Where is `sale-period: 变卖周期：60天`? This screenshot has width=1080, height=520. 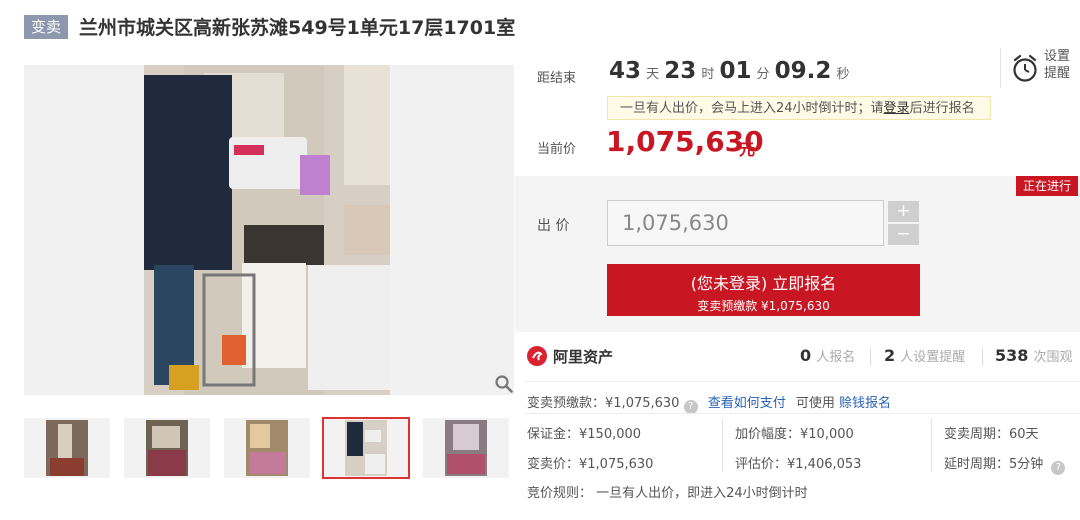 sale-period: 变卖周期：60天 is located at coordinates (991, 434).